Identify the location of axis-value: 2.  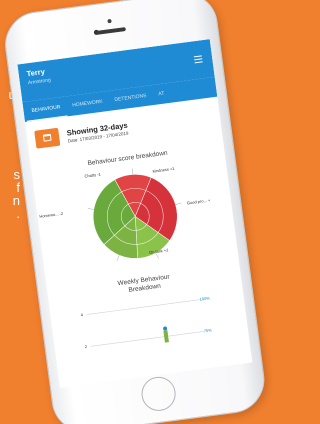
(86, 346).